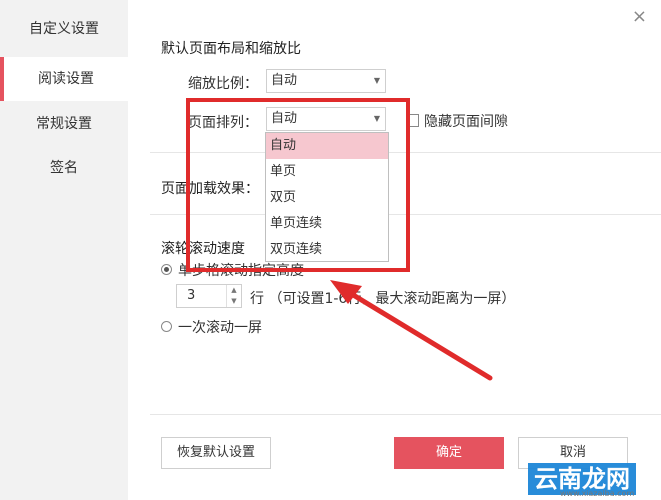 The width and height of the screenshot is (661, 500). I want to click on reset-defaults-button: 恢复默认设置, so click(216, 453).